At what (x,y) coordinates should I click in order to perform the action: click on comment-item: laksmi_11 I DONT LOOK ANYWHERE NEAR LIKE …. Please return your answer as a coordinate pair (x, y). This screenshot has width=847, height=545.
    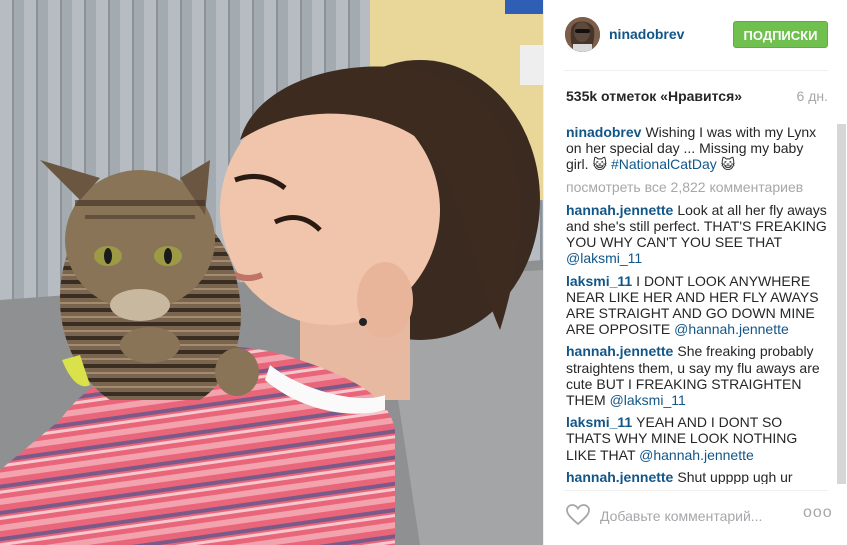
    Looking at the image, I should click on (697, 305).